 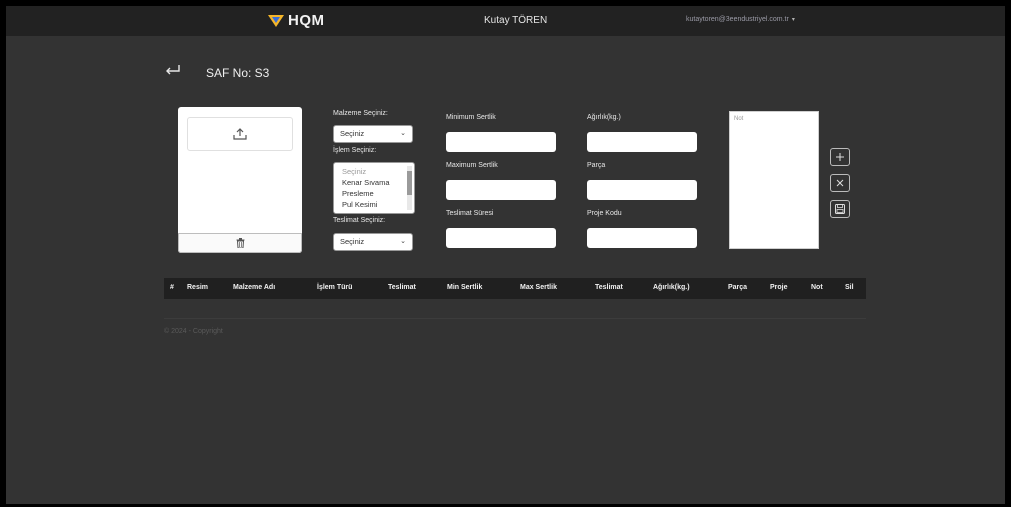 What do you see at coordinates (538, 287) in the screenshot?
I see `column-header: Max Sertlik` at bounding box center [538, 287].